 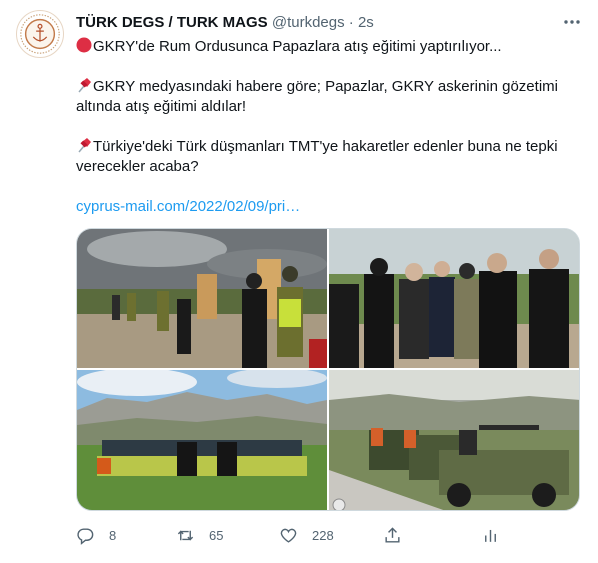 I want to click on share-icon, so click(x=392, y=534).